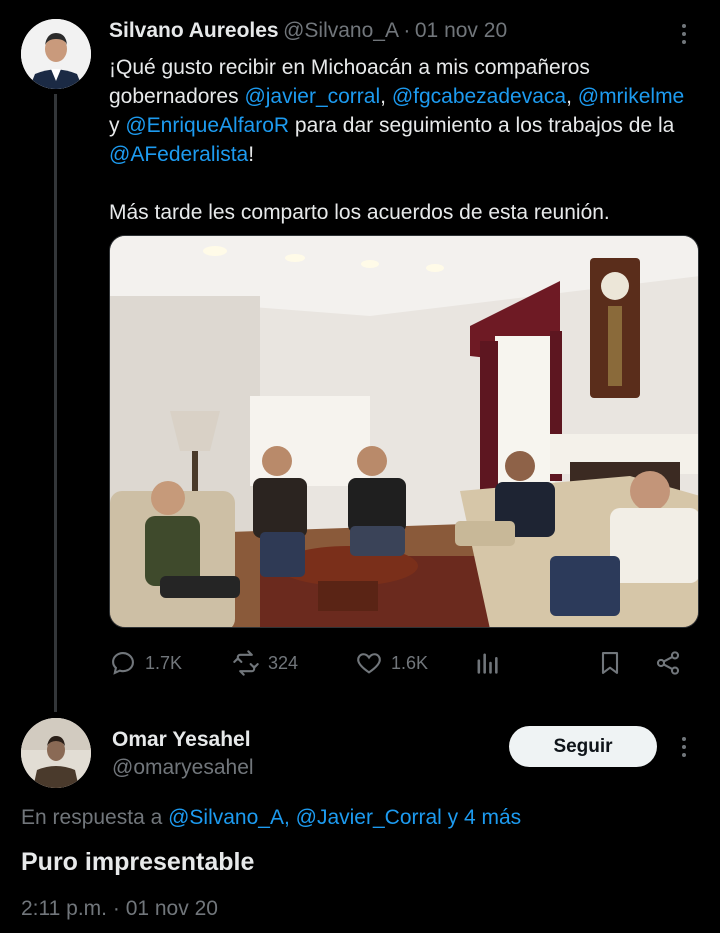  What do you see at coordinates (55, 403) in the screenshot?
I see `thread-line` at bounding box center [55, 403].